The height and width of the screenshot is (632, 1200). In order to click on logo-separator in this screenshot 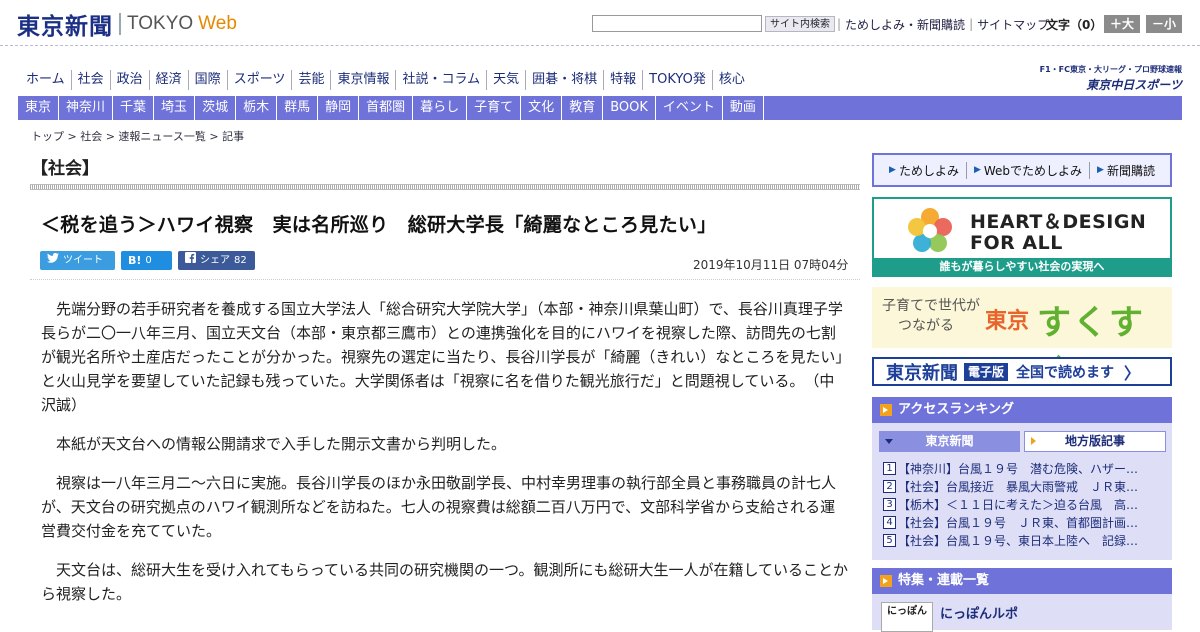, I will do `click(120, 24)`.